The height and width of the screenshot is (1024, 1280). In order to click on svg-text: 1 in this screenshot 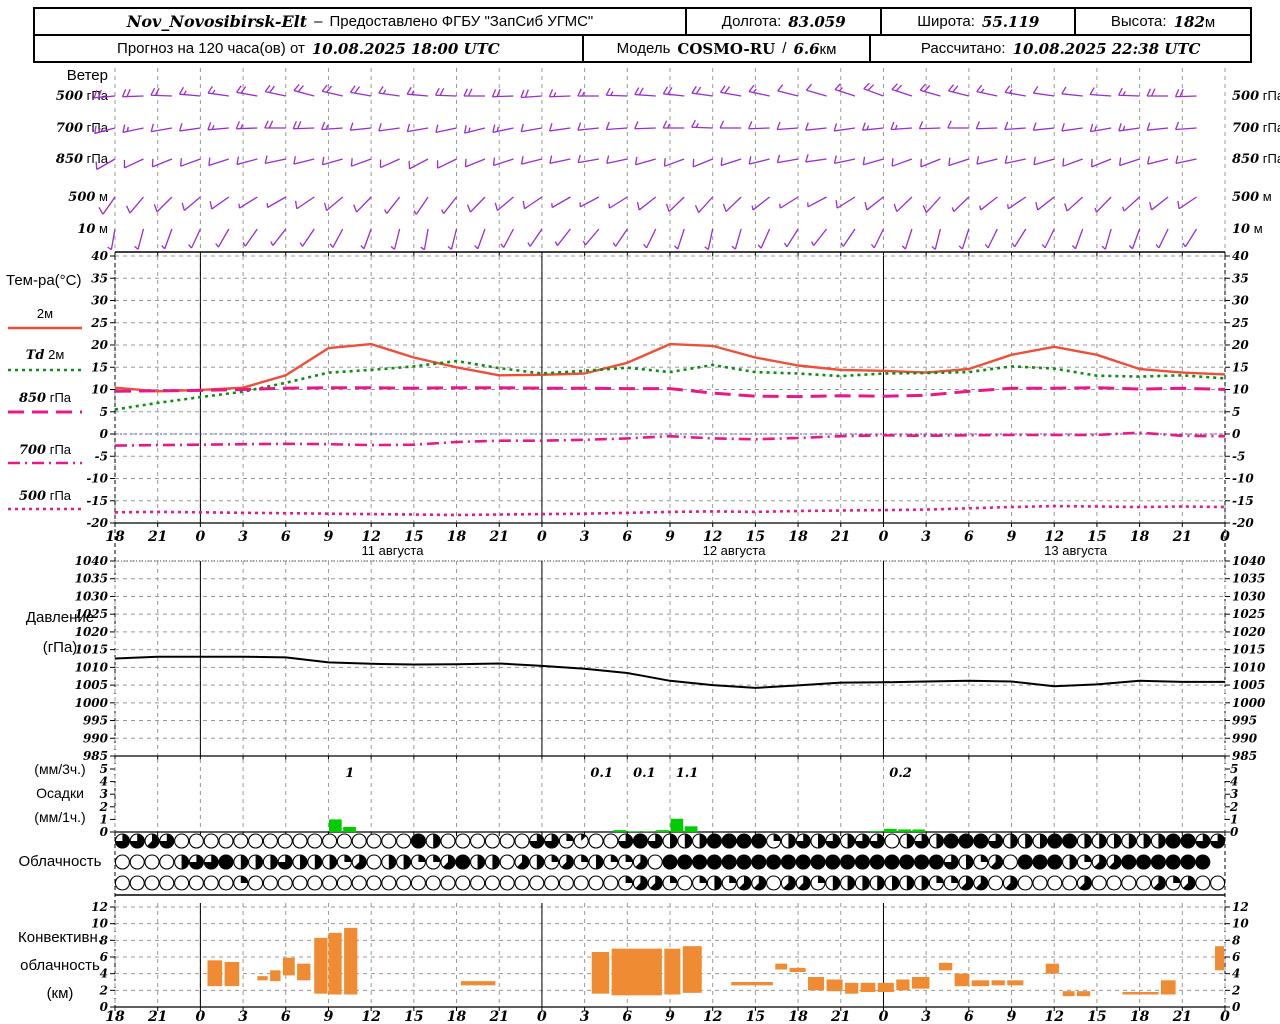, I will do `click(349, 773)`.